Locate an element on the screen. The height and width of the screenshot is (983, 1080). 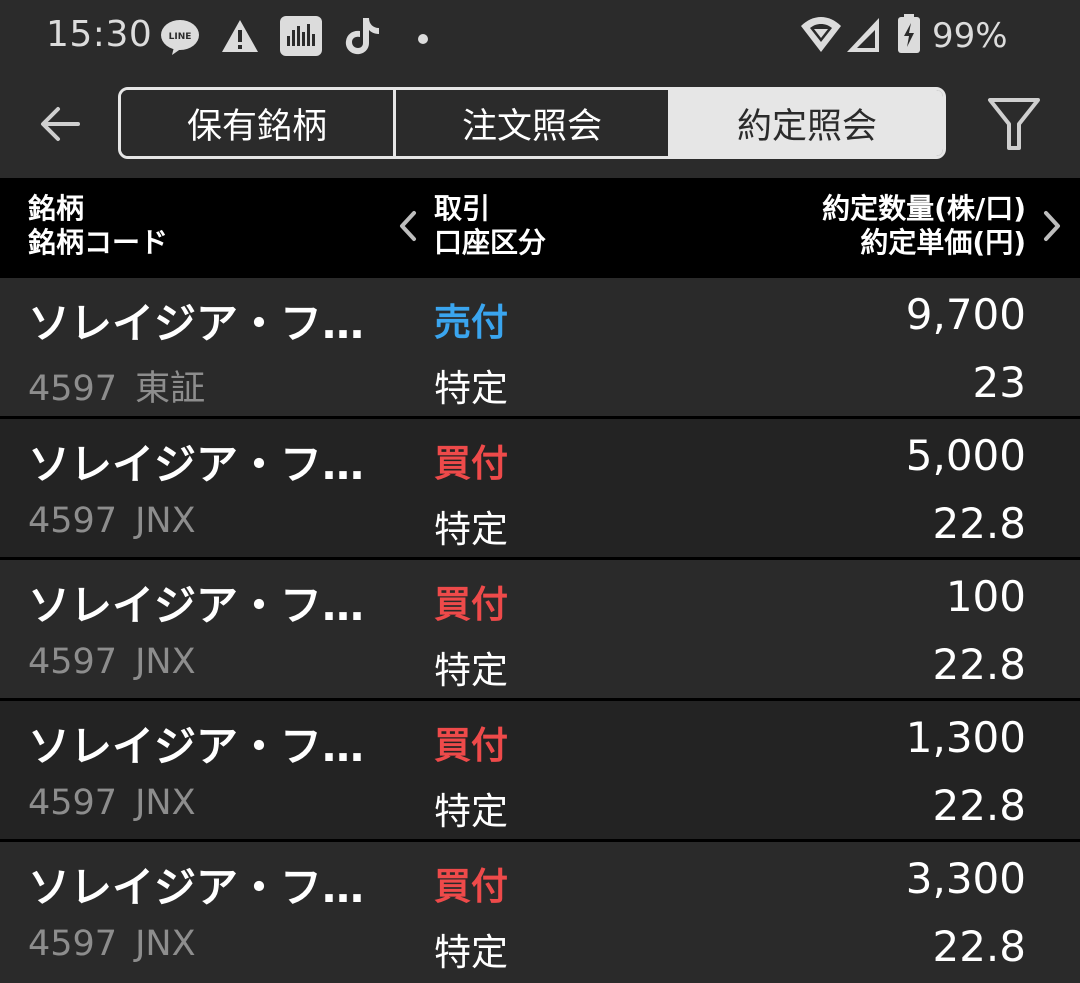
warning-icon is located at coordinates (240, 38).